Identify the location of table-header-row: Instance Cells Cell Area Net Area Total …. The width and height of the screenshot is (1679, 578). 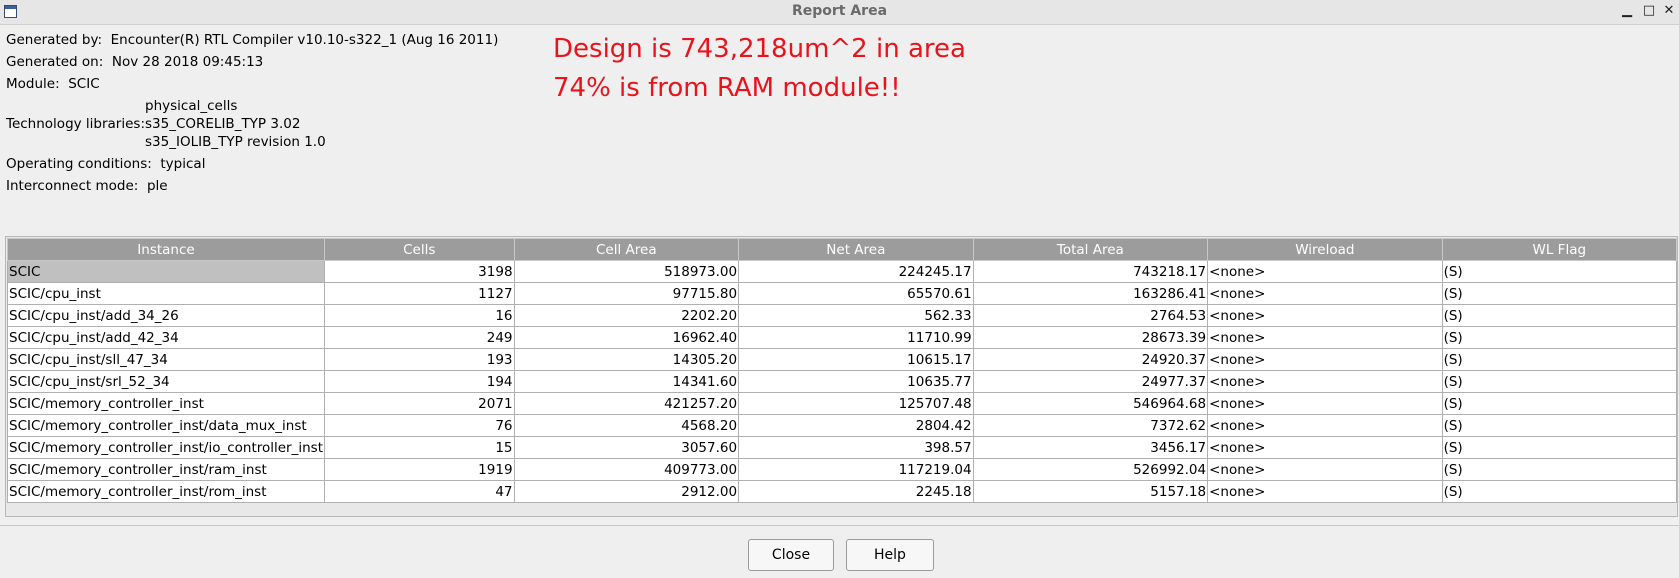
(842, 249).